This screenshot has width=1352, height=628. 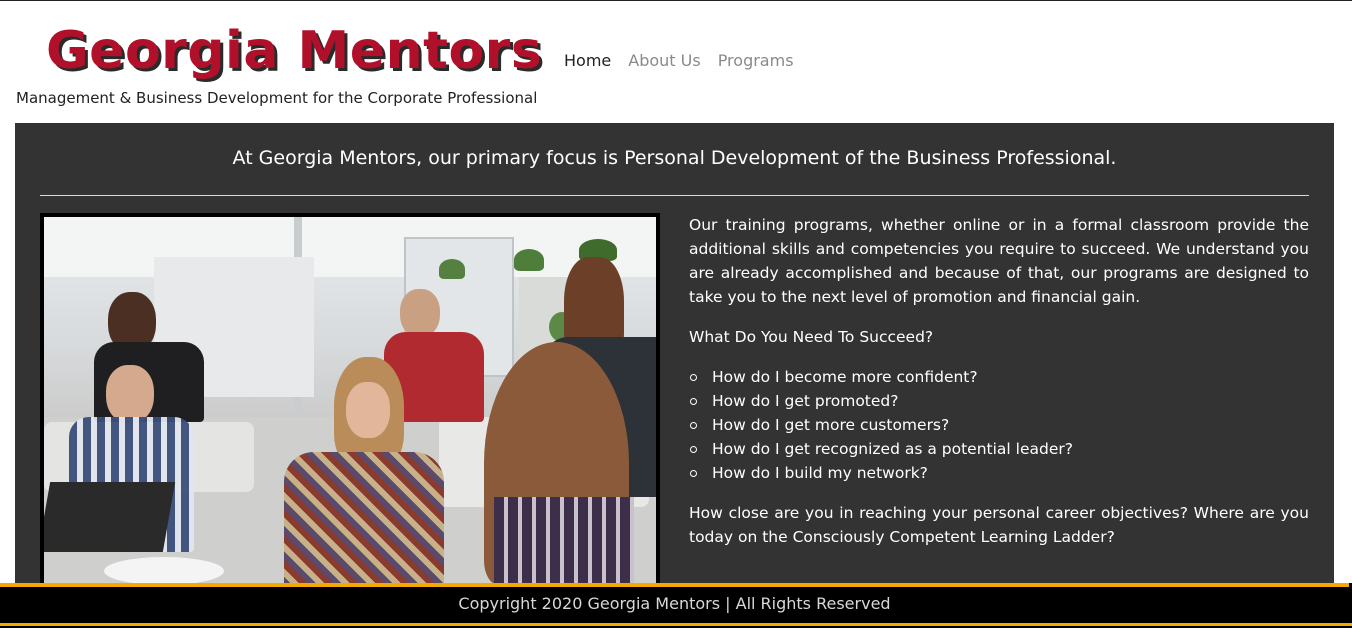 I want to click on list-item: How do I get promoted?, so click(x=999, y=401).